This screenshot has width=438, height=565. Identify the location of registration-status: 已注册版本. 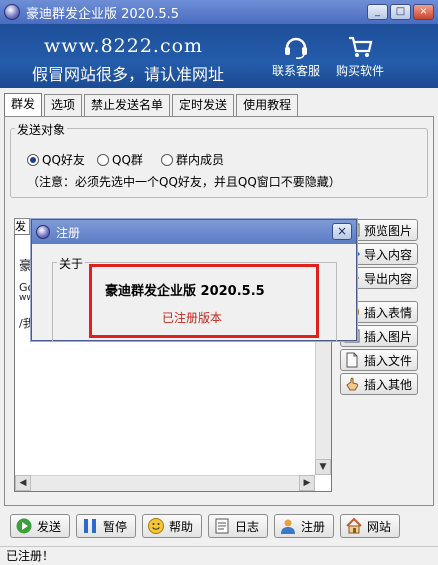
(192, 318).